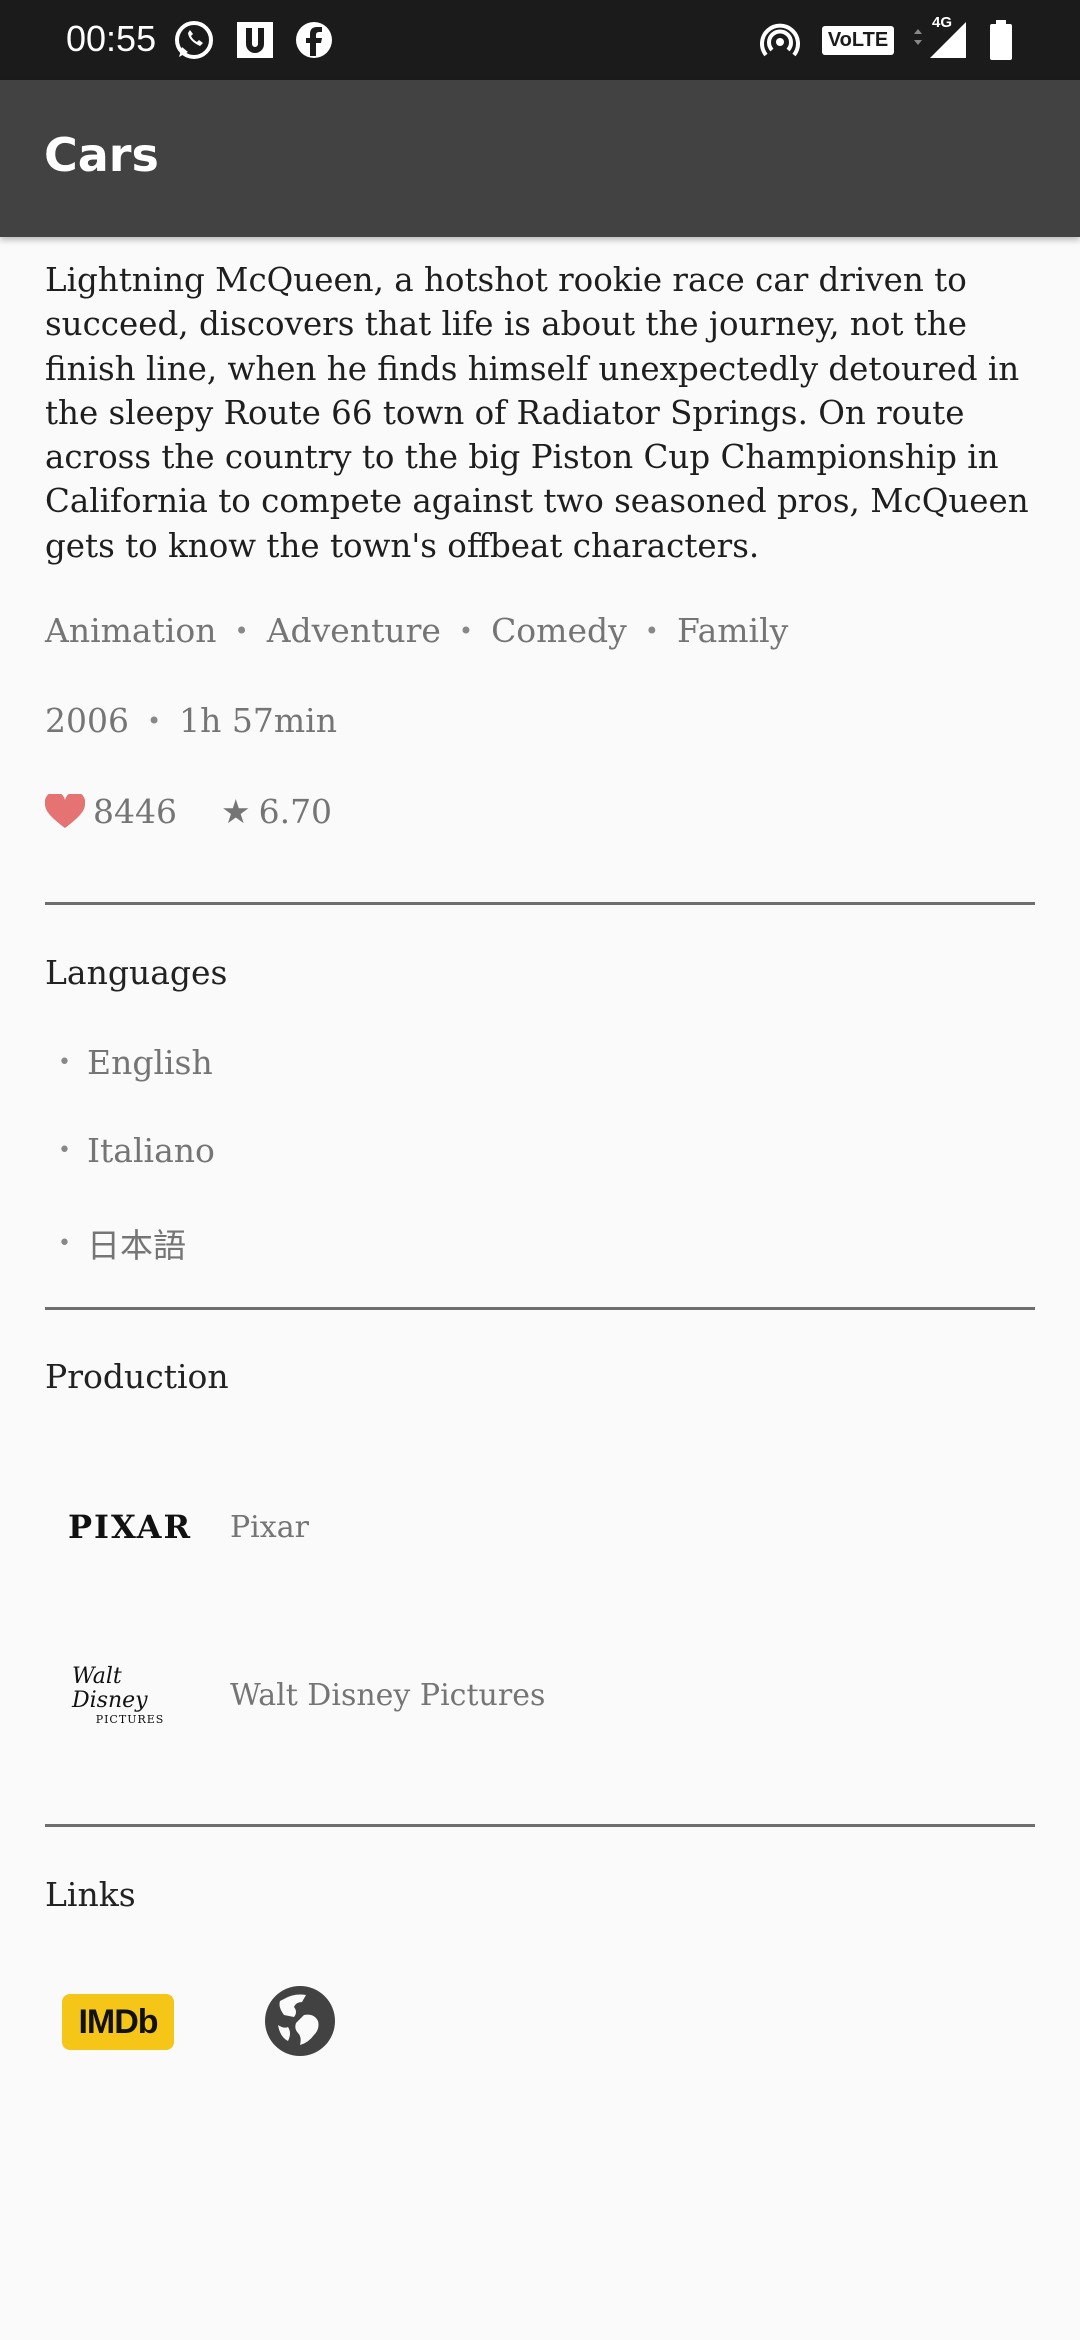 The width and height of the screenshot is (1080, 2340). I want to click on languages-heading: Languages, so click(136, 972).